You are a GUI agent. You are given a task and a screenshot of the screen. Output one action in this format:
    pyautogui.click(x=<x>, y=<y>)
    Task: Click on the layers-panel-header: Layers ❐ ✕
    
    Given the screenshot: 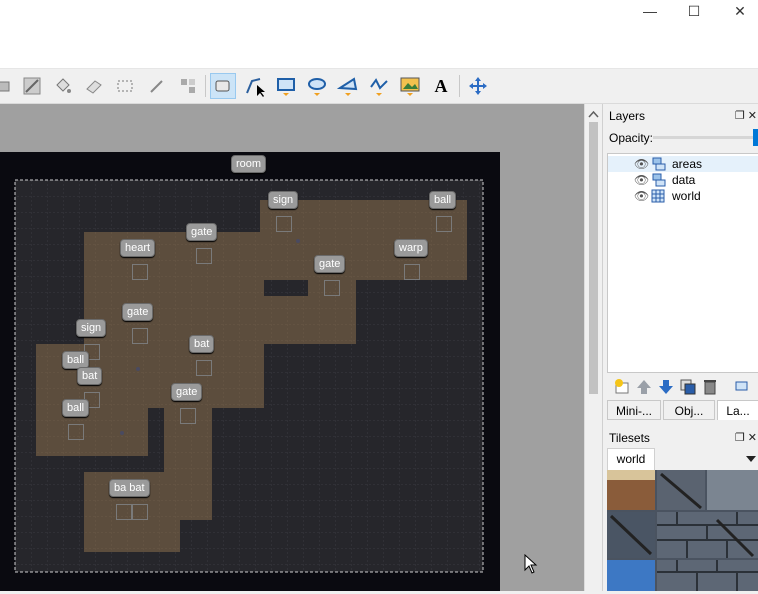 What is the action you would take?
    pyautogui.click(x=680, y=116)
    